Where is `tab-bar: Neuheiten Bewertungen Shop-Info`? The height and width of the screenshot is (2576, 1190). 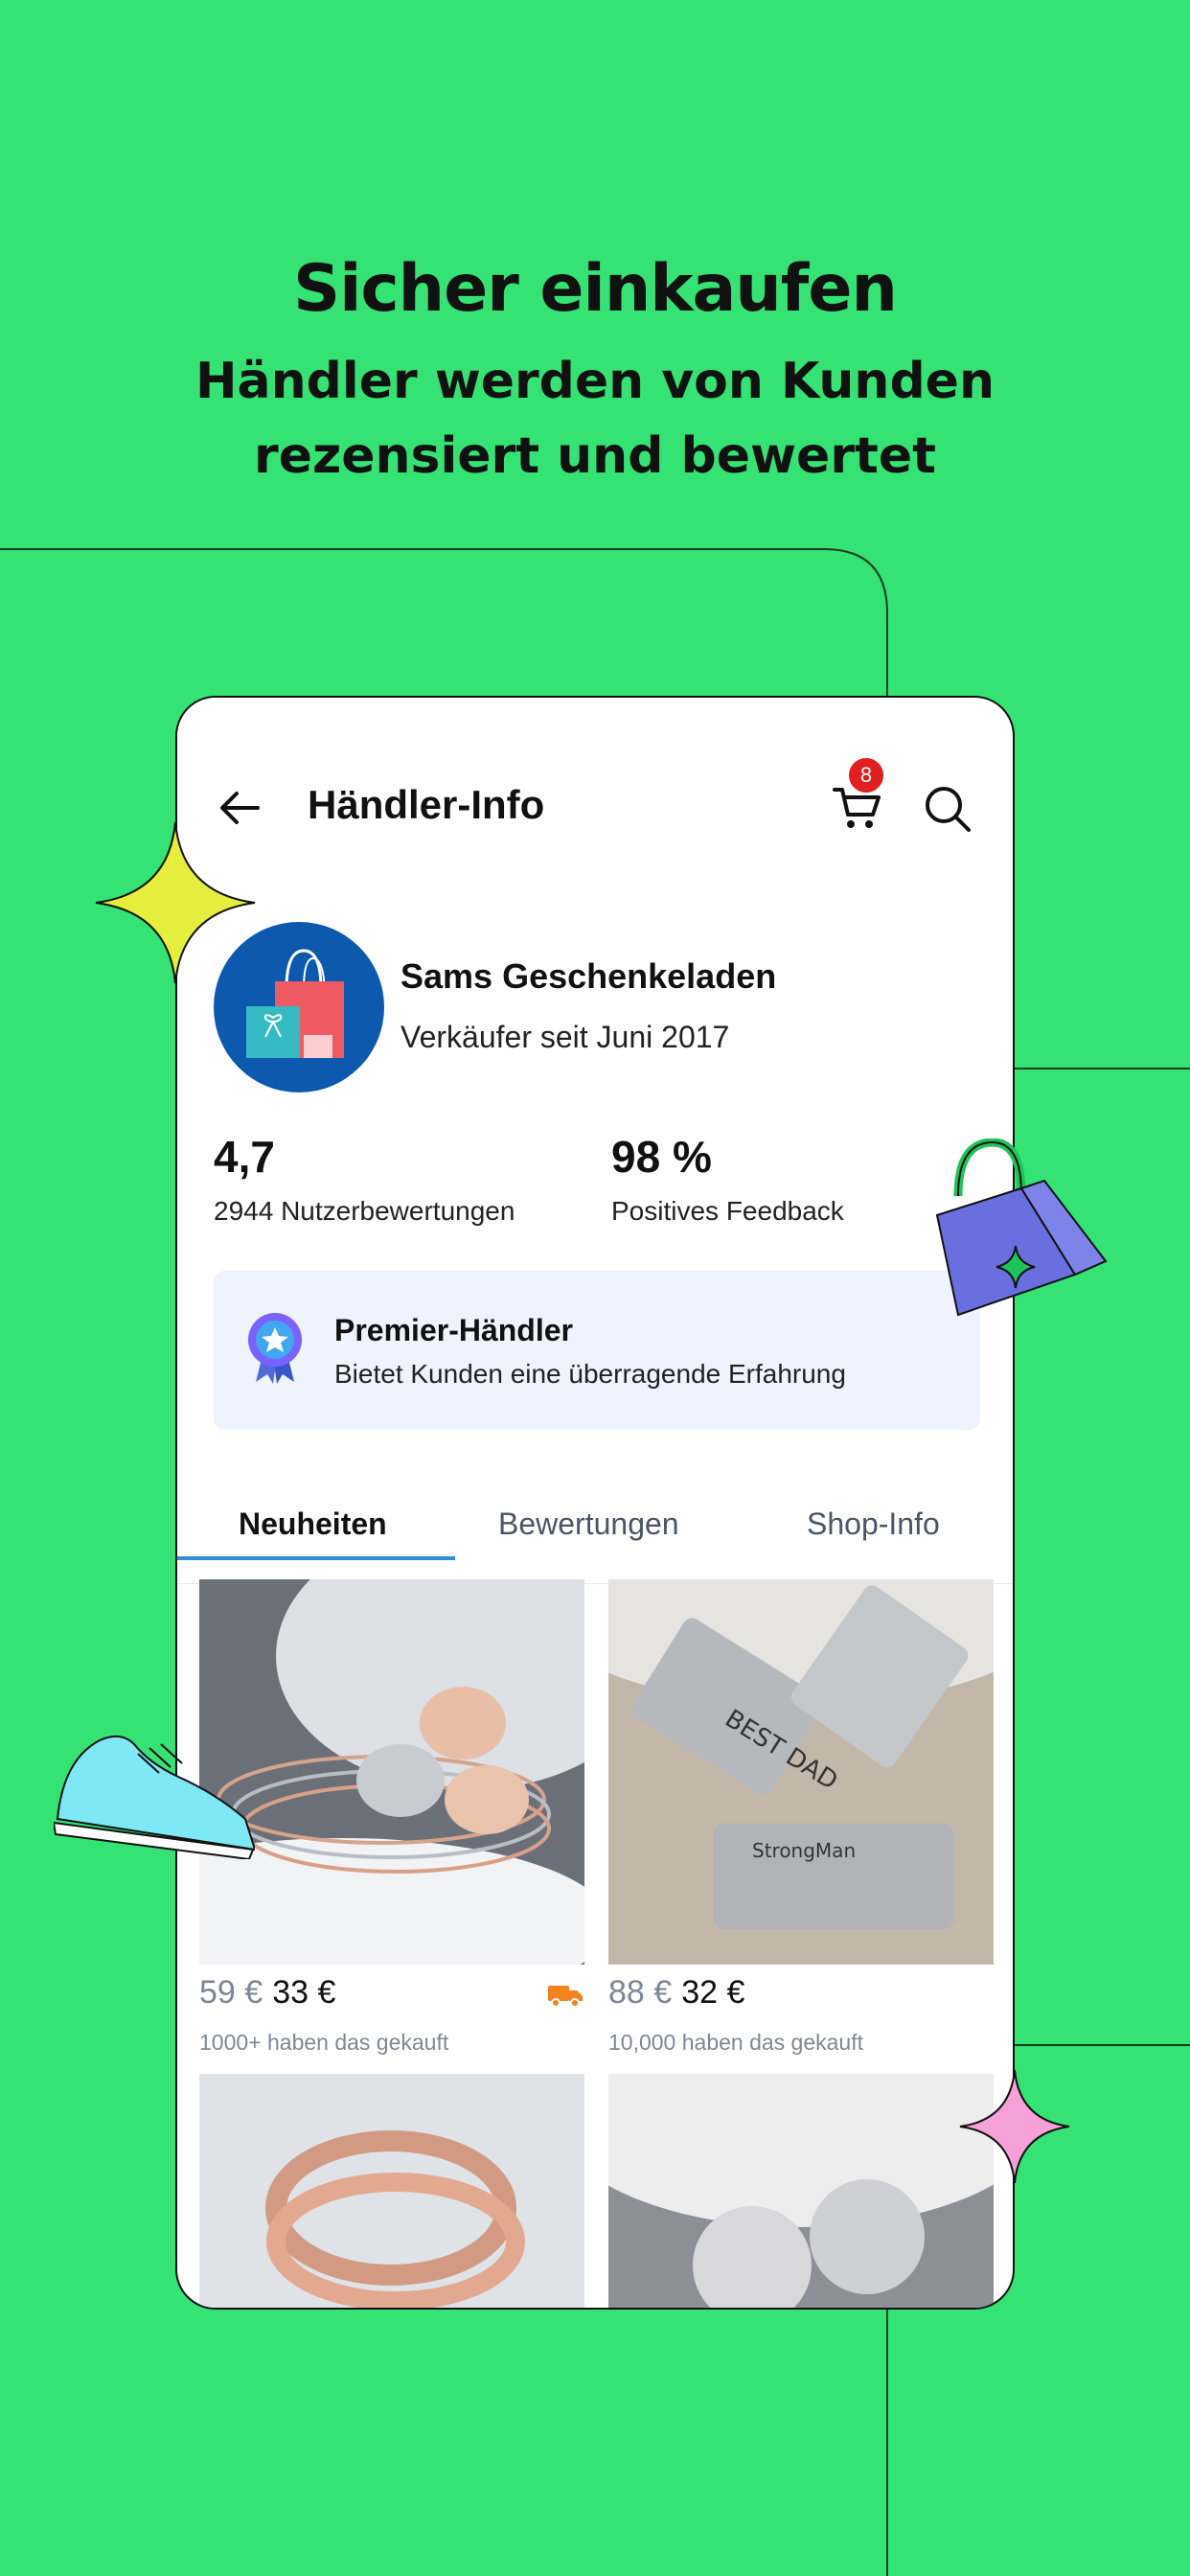 tab-bar: Neuheiten Bewertungen Shop-Info is located at coordinates (595, 1533).